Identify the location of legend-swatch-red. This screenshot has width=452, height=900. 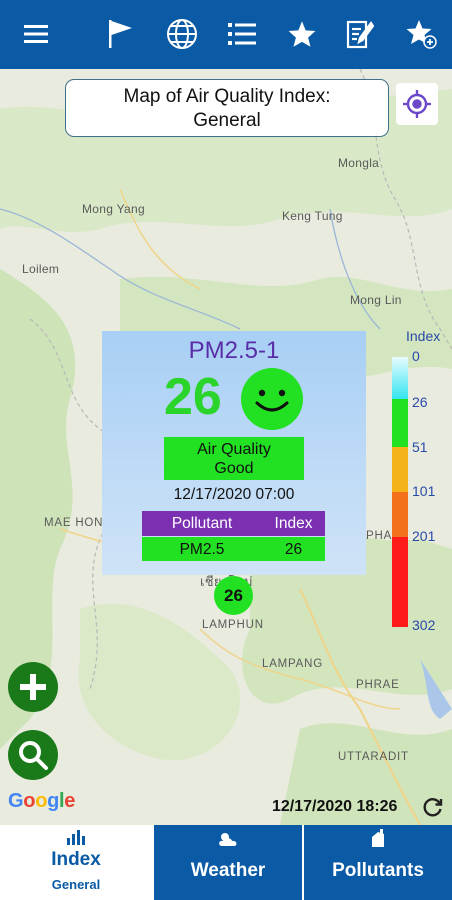
(400, 582).